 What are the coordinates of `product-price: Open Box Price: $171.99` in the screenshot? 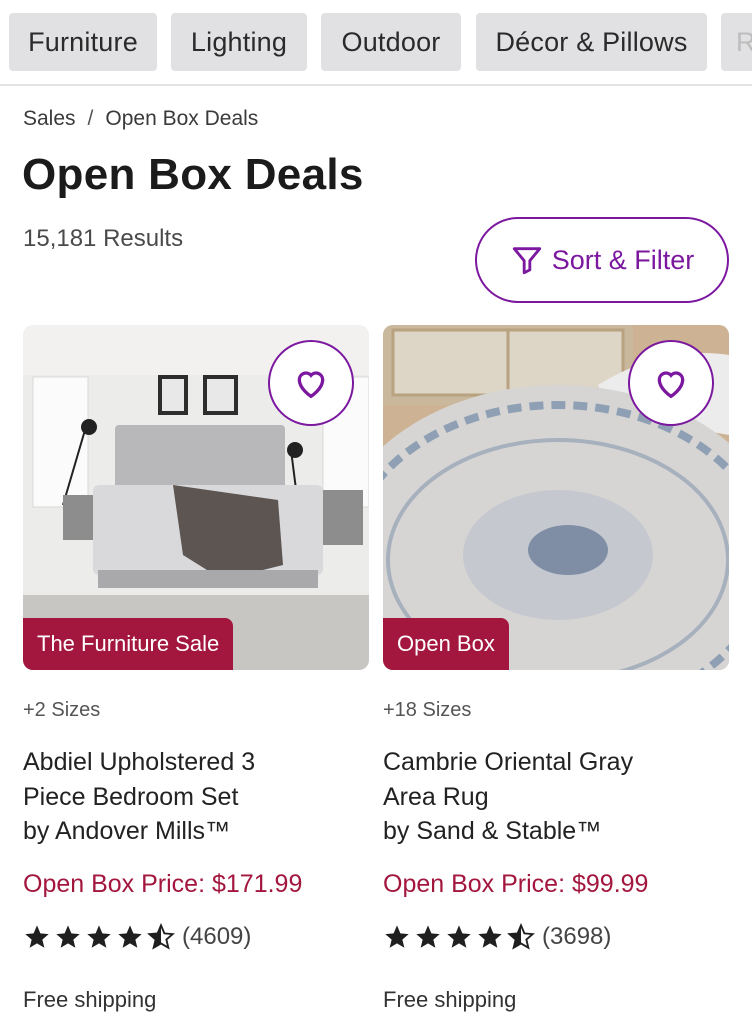 It's located at (163, 884).